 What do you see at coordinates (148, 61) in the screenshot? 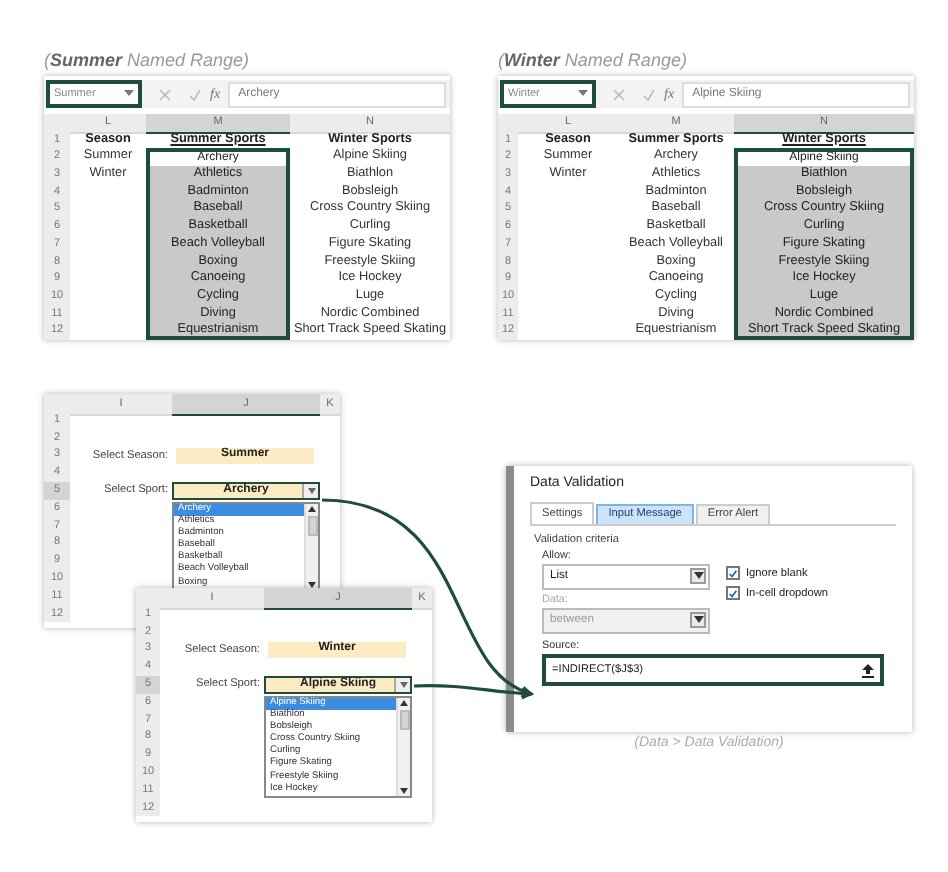
I see `caption: (Summer Named Range)` at bounding box center [148, 61].